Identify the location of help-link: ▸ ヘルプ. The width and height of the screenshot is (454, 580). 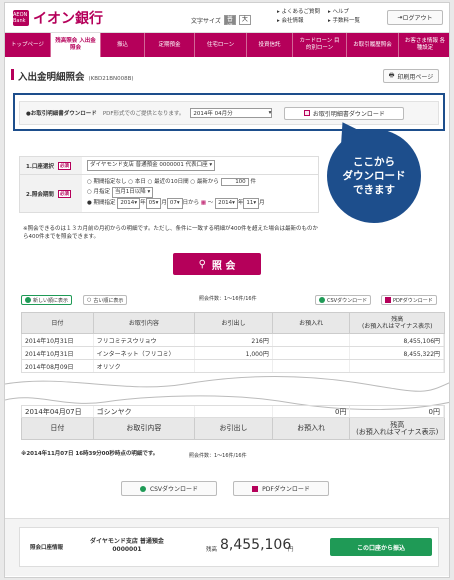
(344, 12).